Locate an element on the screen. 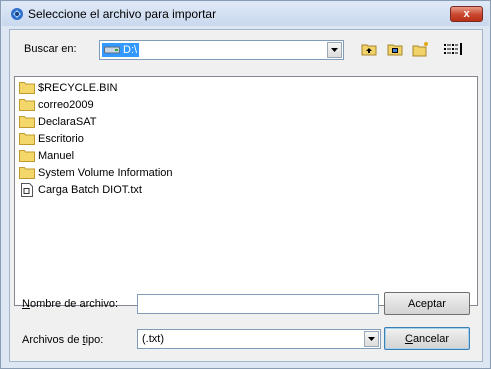 The image size is (491, 369). list-item: Manuel is located at coordinates (46, 155).